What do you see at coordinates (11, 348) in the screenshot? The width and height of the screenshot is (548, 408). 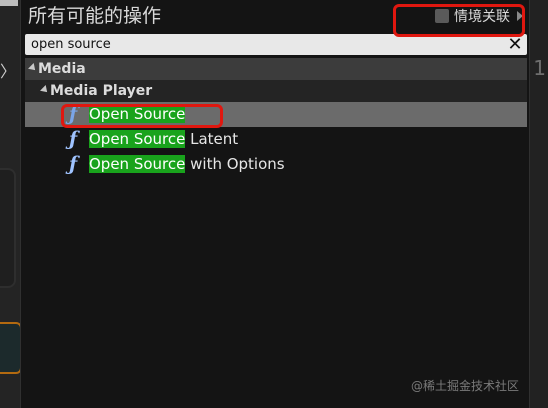 I see `graph-node-selected` at bounding box center [11, 348].